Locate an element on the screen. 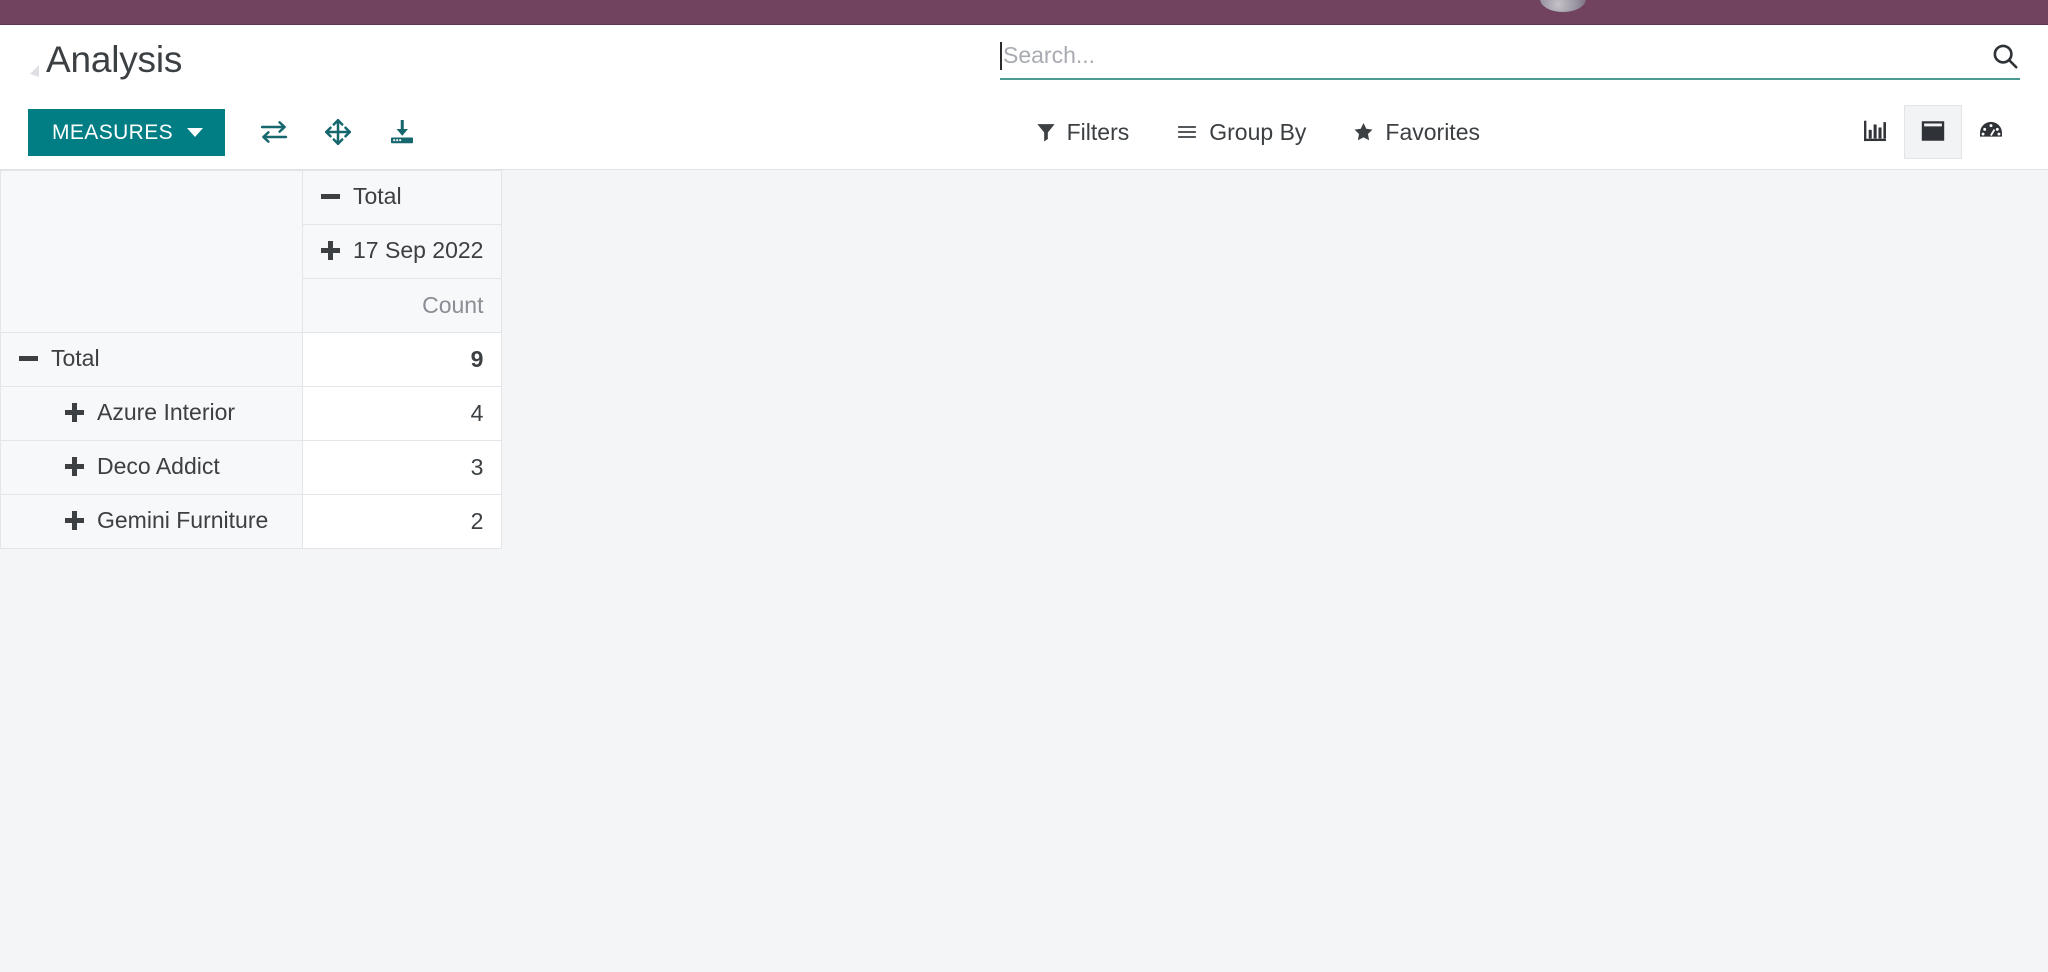 Image resolution: width=2048 pixels, height=972 pixels. favorites-menu-label: Favorites is located at coordinates (1432, 131).